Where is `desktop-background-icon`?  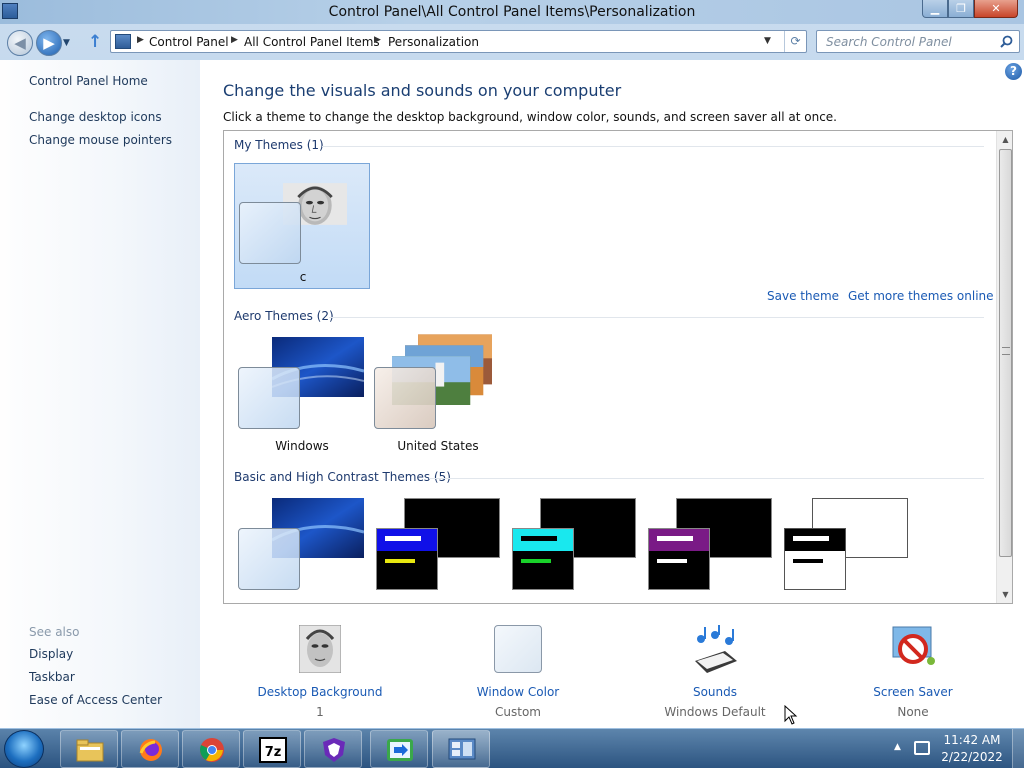
desktop-background-icon is located at coordinates (320, 649).